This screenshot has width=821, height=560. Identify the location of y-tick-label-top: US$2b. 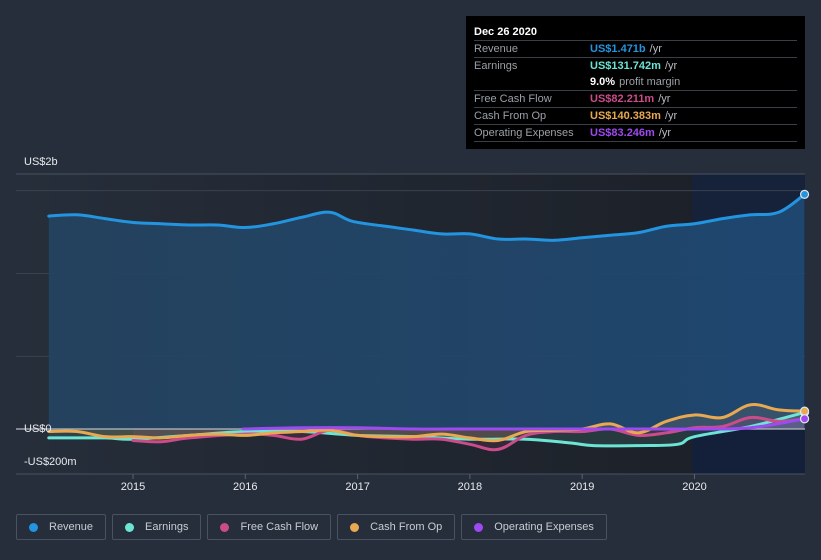
(41, 162).